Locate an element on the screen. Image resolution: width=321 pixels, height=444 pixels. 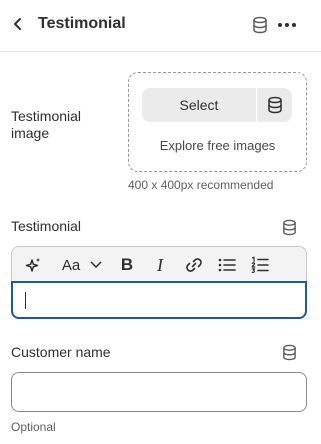
customer-name-input is located at coordinates (159, 392).